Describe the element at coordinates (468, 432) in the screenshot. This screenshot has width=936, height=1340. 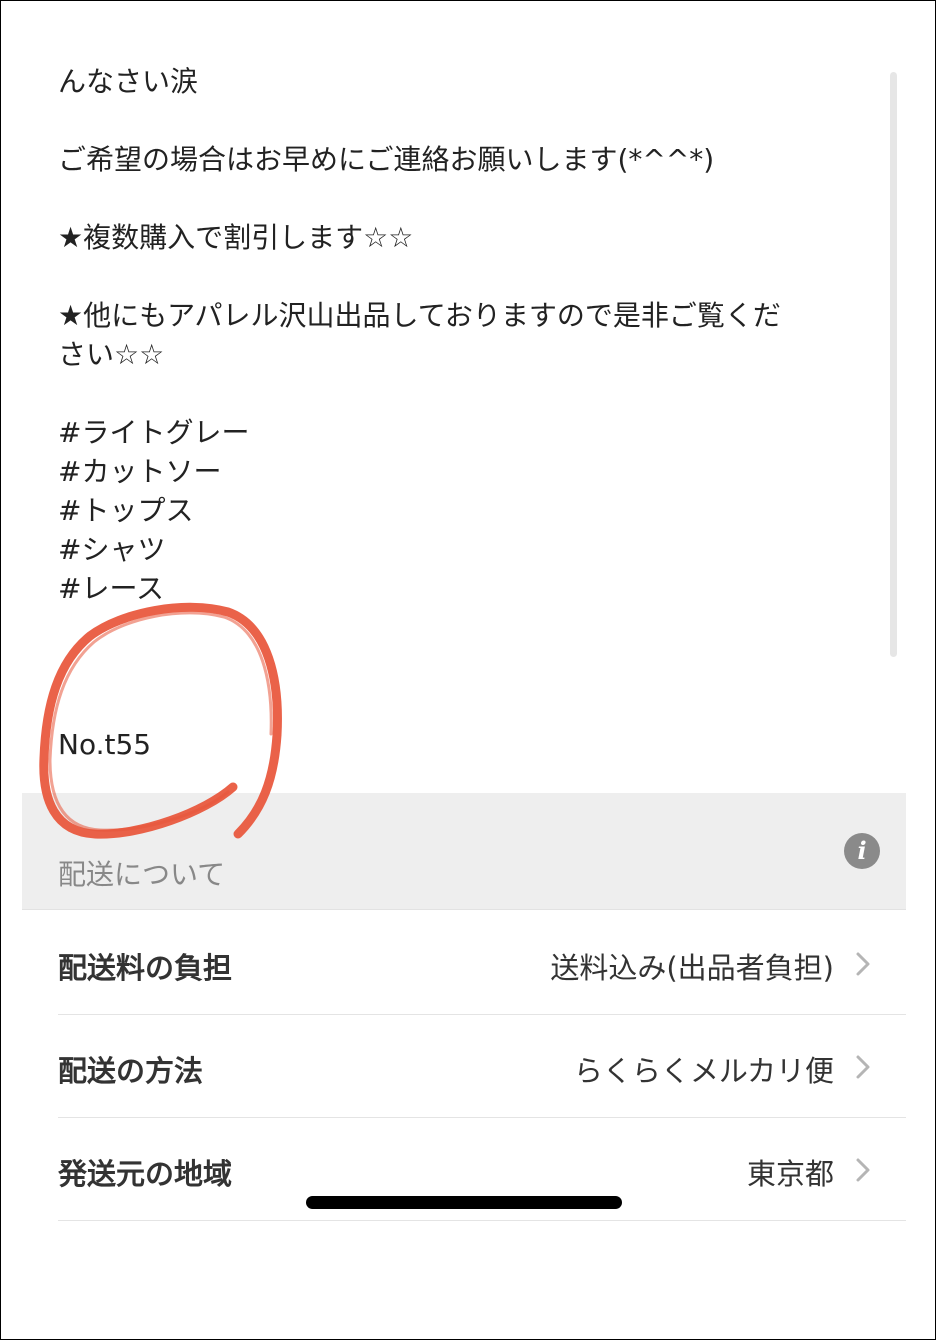
I see `hashtag-light-gray: #ライトグレー` at that location.